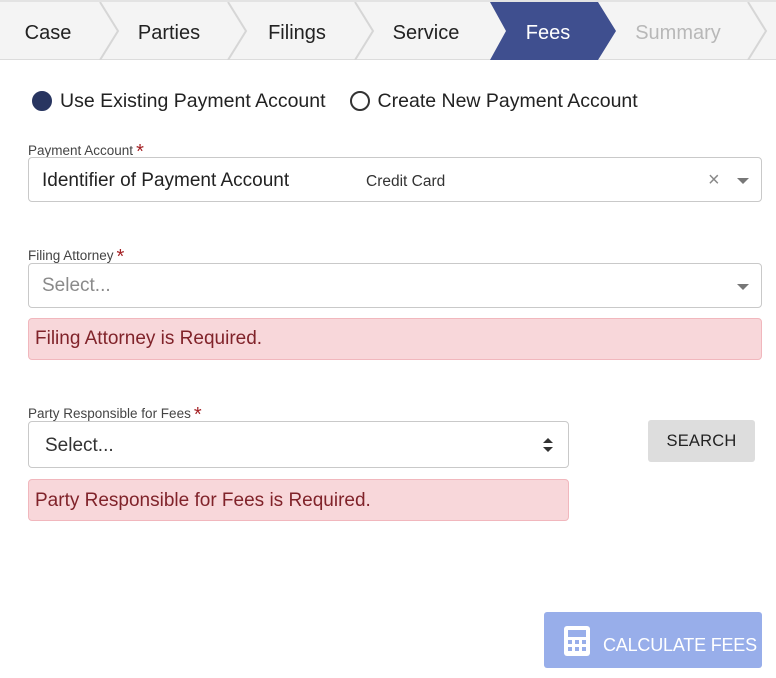 Image resolution: width=776 pixels, height=678 pixels. I want to click on use-existing-label: Use Existing Payment Account, so click(193, 101).